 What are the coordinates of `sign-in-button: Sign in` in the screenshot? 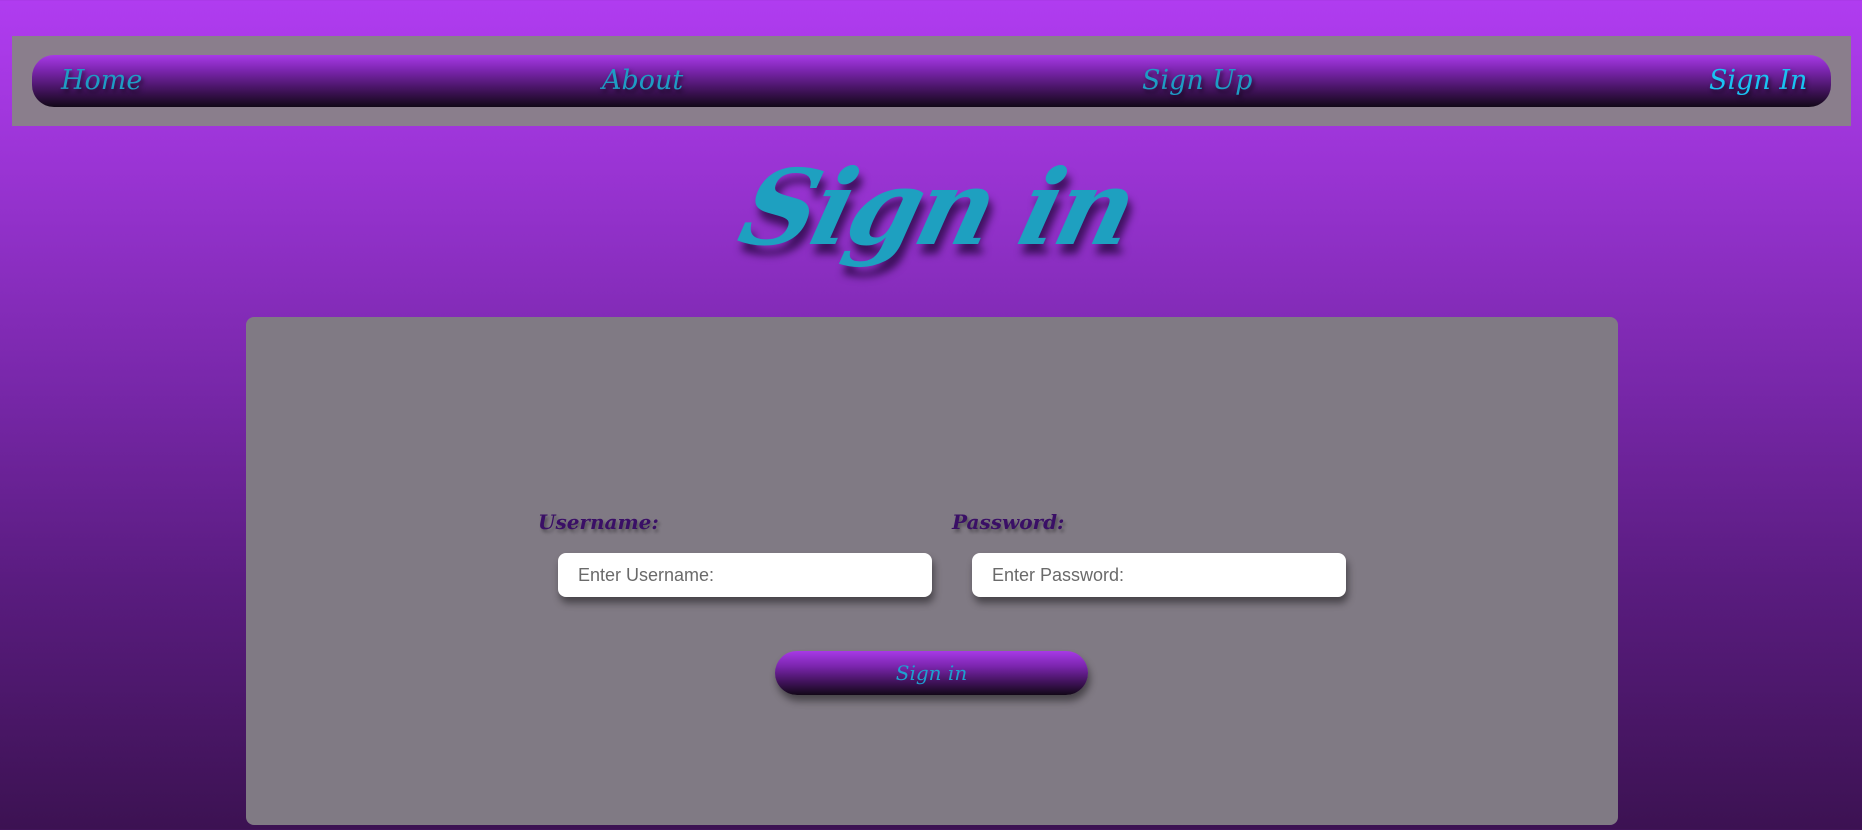 It's located at (931, 673).